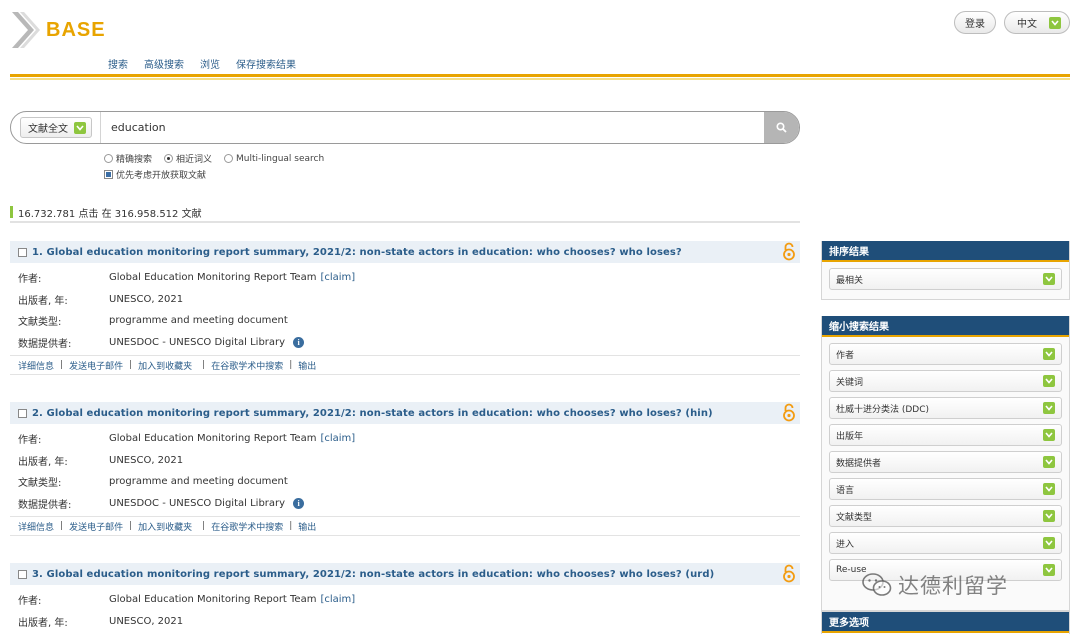 Image resolution: width=1080 pixels, height=634 pixels. What do you see at coordinates (198, 321) in the screenshot?
I see `field-value: programme and meeting document` at bounding box center [198, 321].